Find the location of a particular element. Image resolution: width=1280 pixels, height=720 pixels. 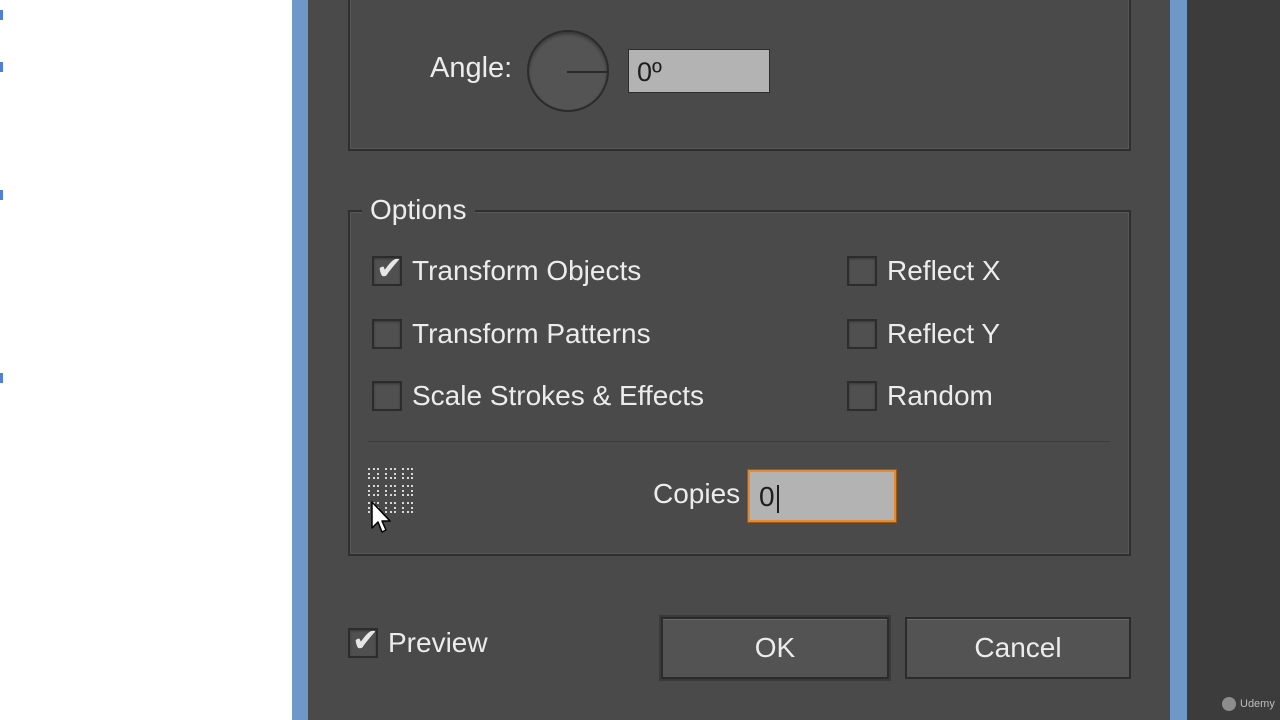

reflect-y-option: Reflect Y is located at coordinates (923, 334).